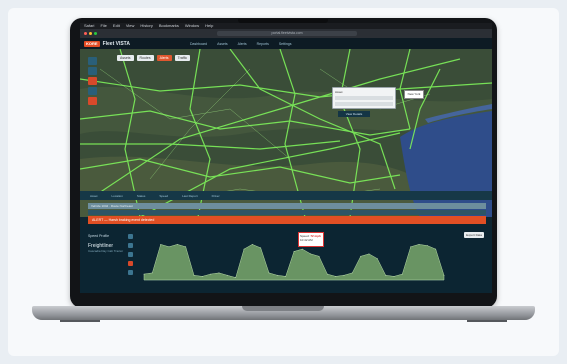  Describe the element at coordinates (94, 196) in the screenshot. I see `col-asset: Asset` at that location.